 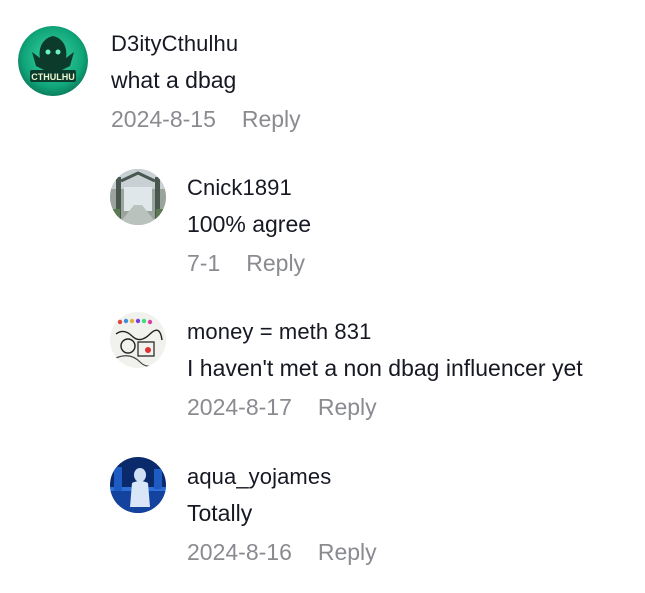 What do you see at coordinates (279, 332) in the screenshot?
I see `comment-username: money = meth 831` at bounding box center [279, 332].